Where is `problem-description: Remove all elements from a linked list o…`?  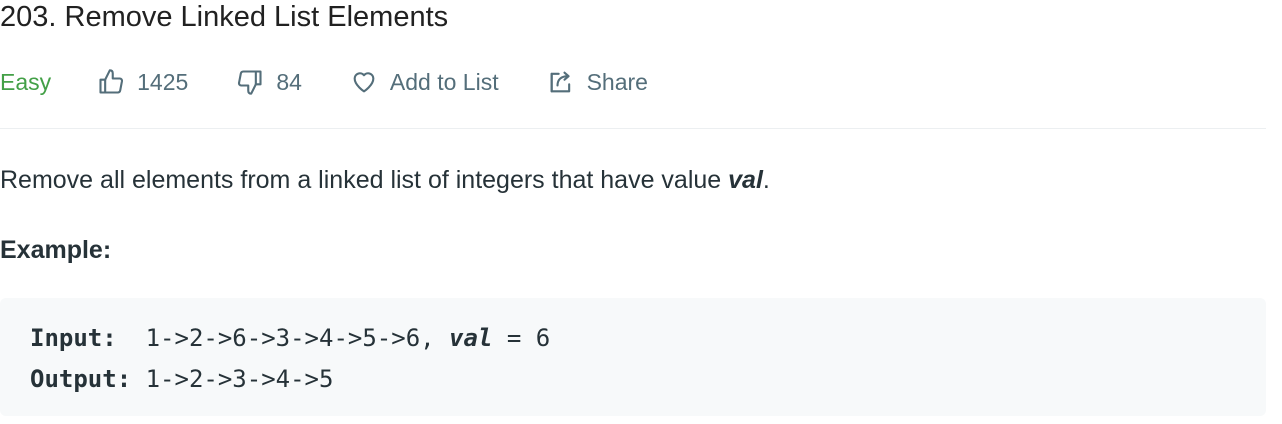 problem-description: Remove all elements from a linked list o… is located at coordinates (385, 180).